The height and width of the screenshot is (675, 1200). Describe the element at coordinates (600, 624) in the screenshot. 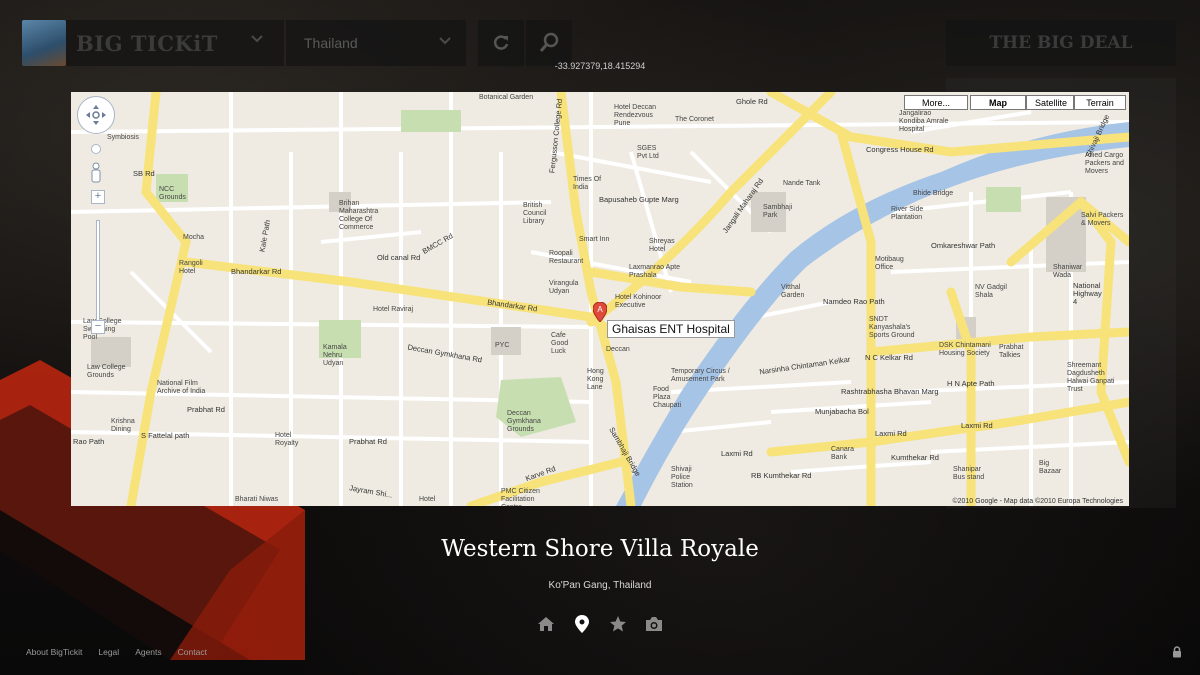

I see `listing-tabs` at that location.